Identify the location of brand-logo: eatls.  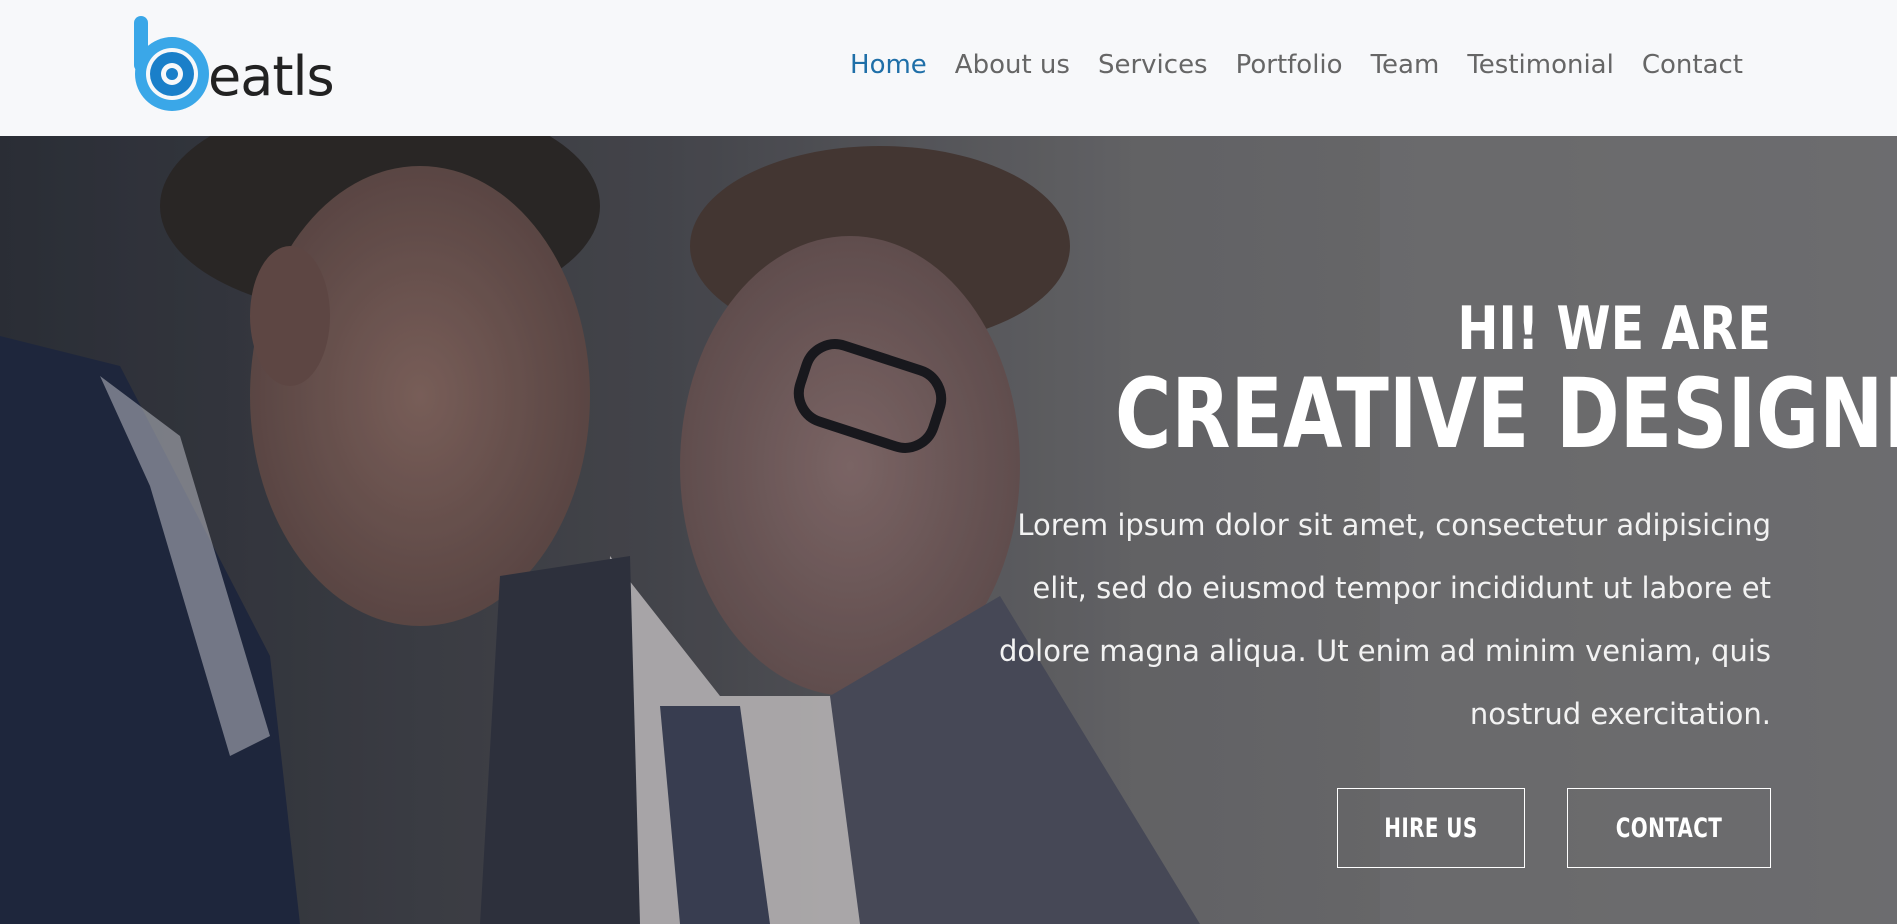
(233, 66).